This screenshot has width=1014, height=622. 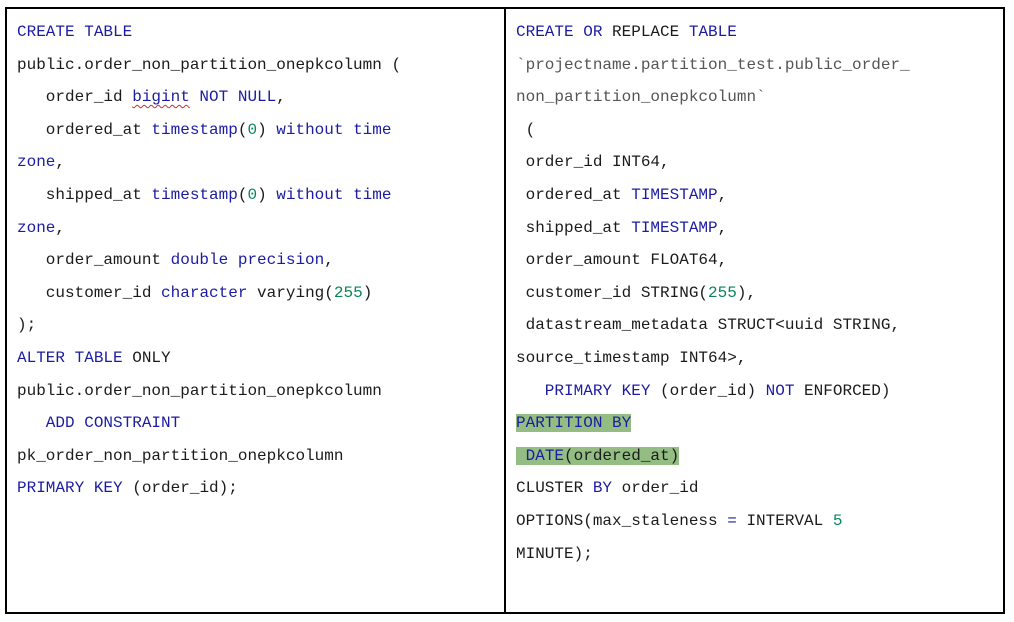 What do you see at coordinates (837, 520) in the screenshot?
I see `code-token: 5` at bounding box center [837, 520].